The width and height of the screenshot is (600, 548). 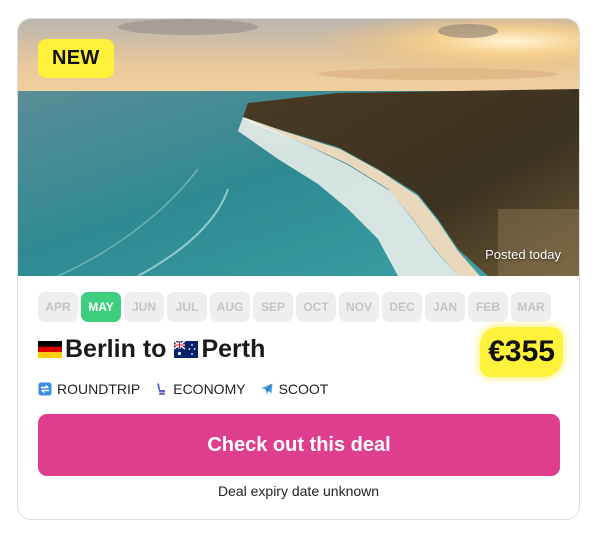 What do you see at coordinates (316, 307) in the screenshot?
I see `month-oct: OCT` at bounding box center [316, 307].